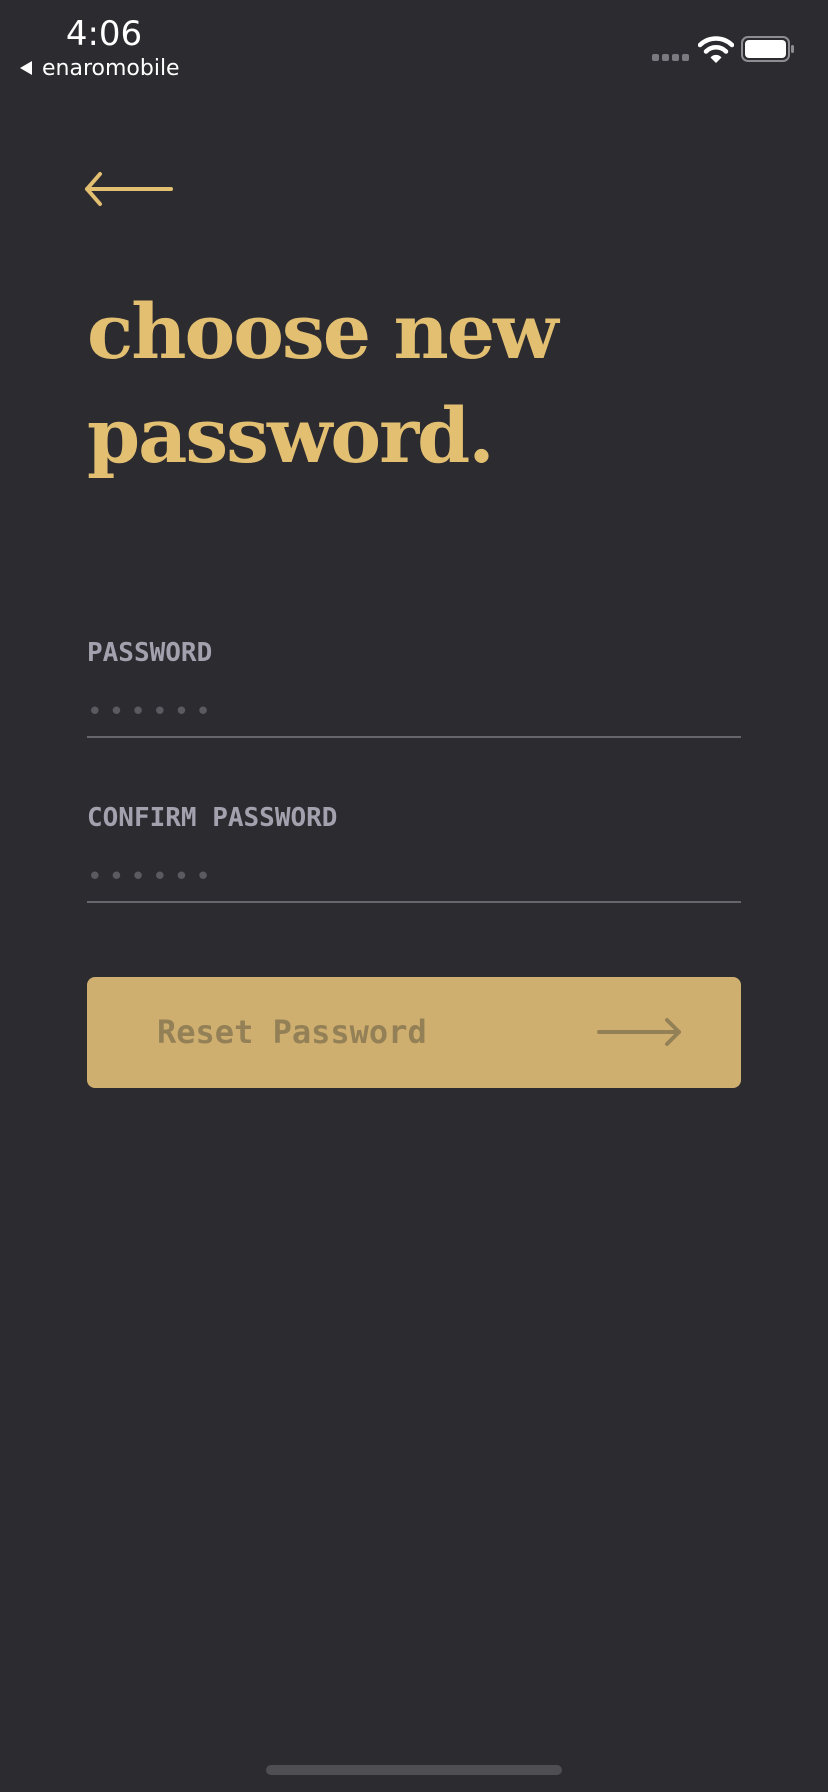 This screenshot has width=828, height=1792. Describe the element at coordinates (323, 383) in the screenshot. I see `page-title: choose new password.` at that location.